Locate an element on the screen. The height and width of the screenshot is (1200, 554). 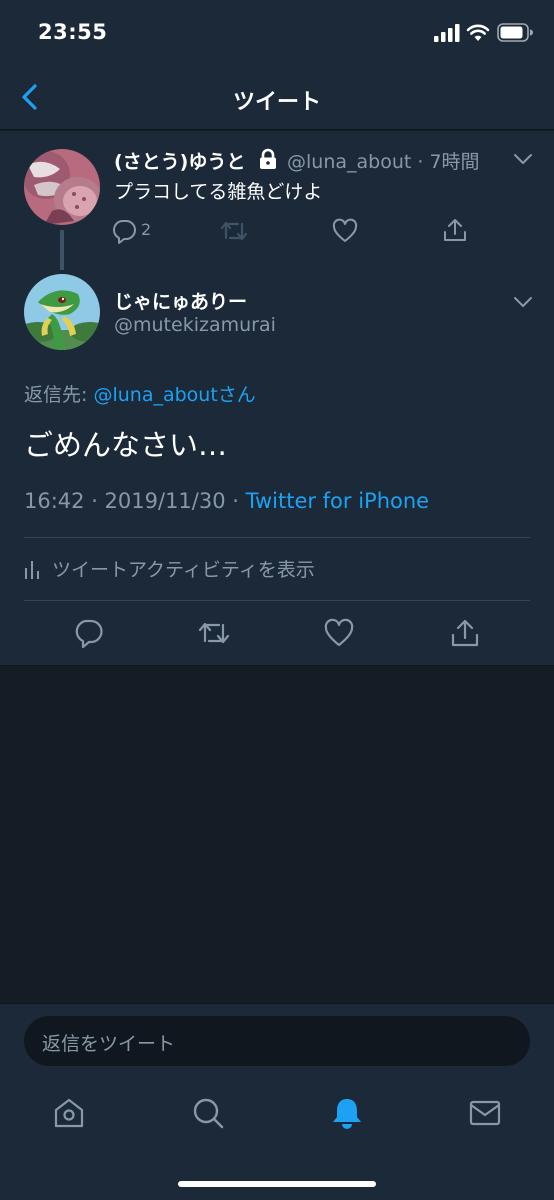
reply-placeholder: 返信をツイート is located at coordinates (109, 1044).